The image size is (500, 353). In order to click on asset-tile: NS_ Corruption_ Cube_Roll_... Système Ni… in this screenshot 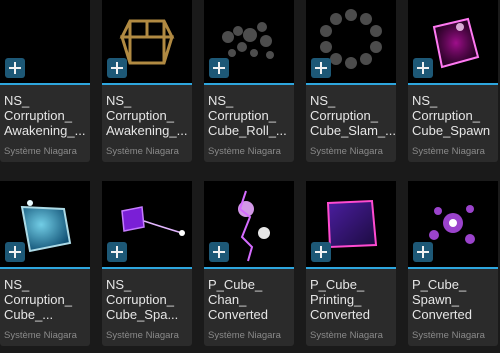, I will do `click(249, 81)`.